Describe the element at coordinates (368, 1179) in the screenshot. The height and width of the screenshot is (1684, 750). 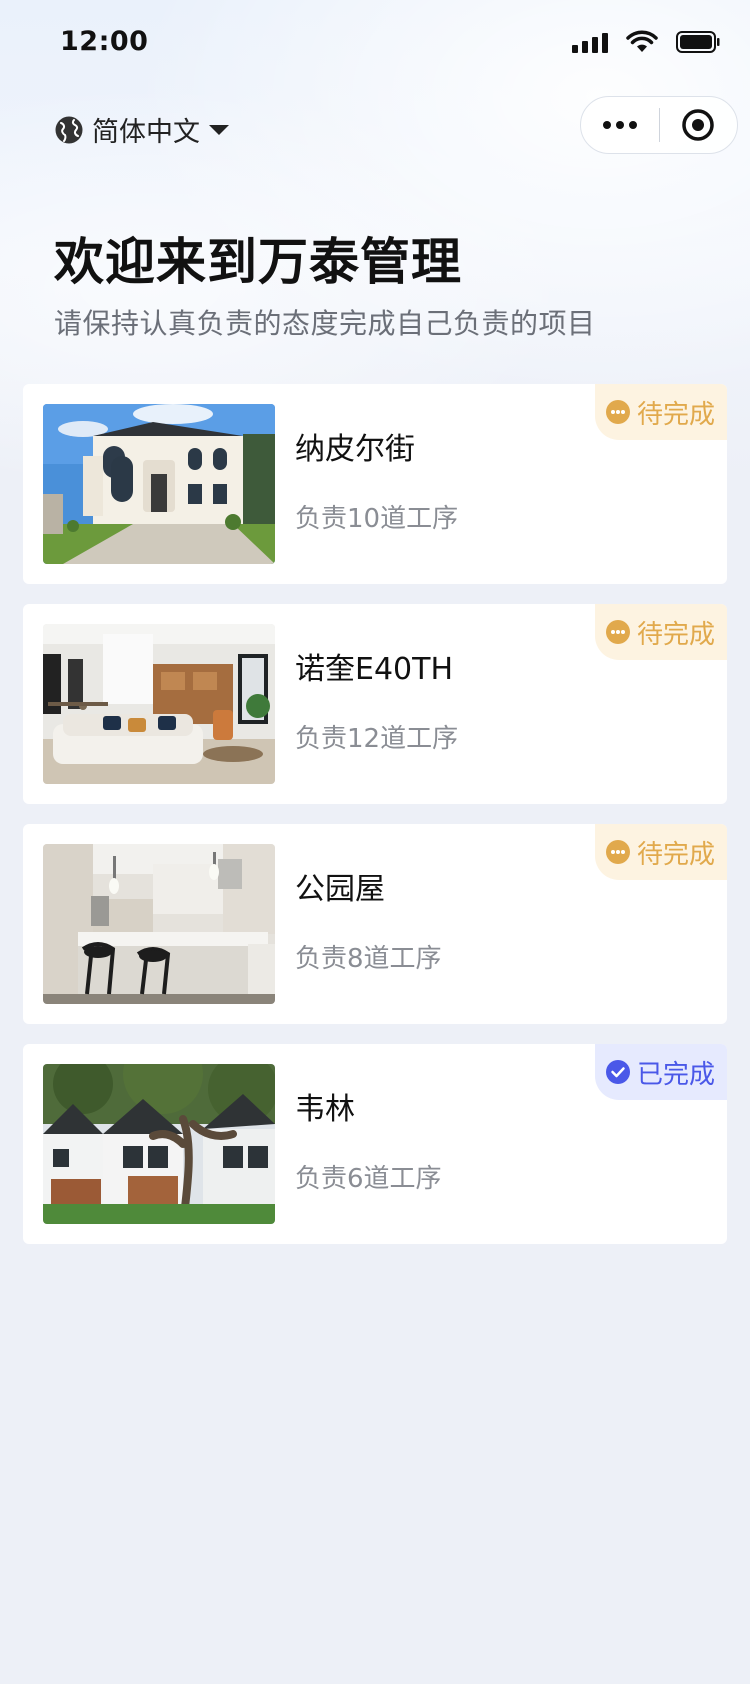
I see `project-task-count: 负责6道工序` at that location.